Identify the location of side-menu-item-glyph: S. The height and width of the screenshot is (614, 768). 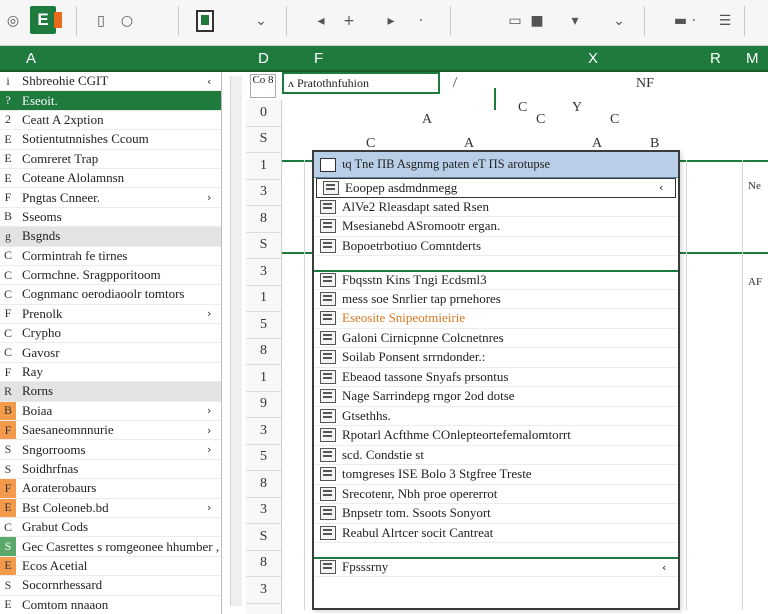
(8, 449).